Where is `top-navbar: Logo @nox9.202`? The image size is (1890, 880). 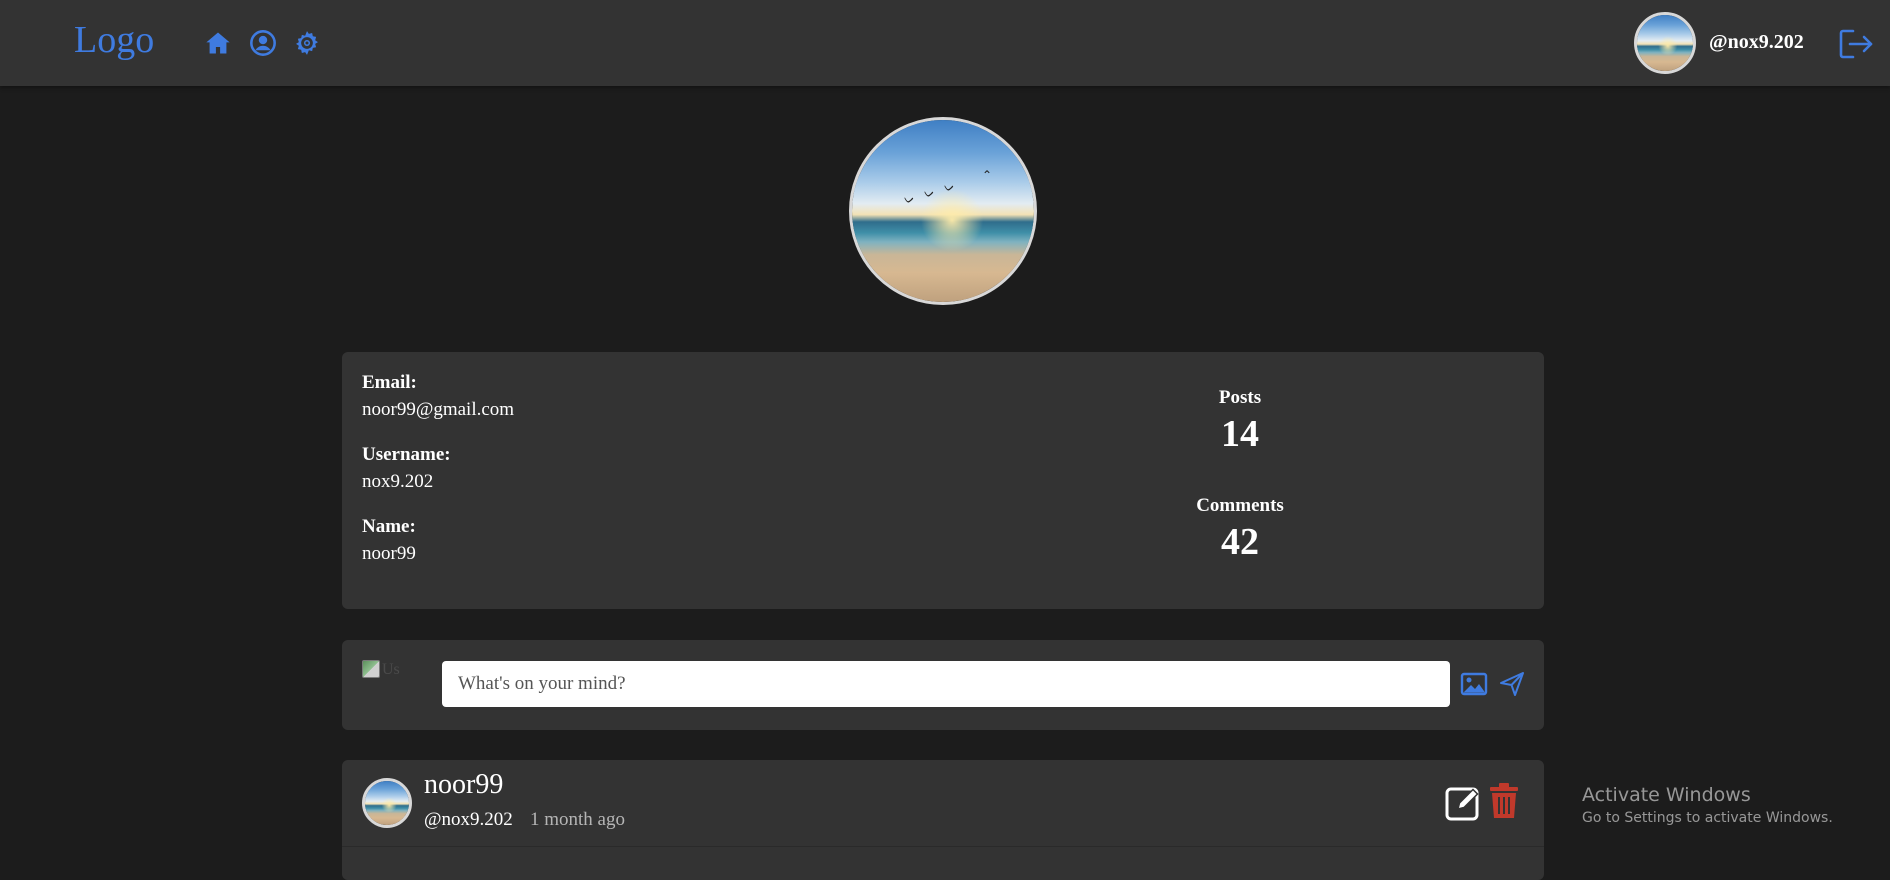 top-navbar: Logo @nox9.202 is located at coordinates (945, 43).